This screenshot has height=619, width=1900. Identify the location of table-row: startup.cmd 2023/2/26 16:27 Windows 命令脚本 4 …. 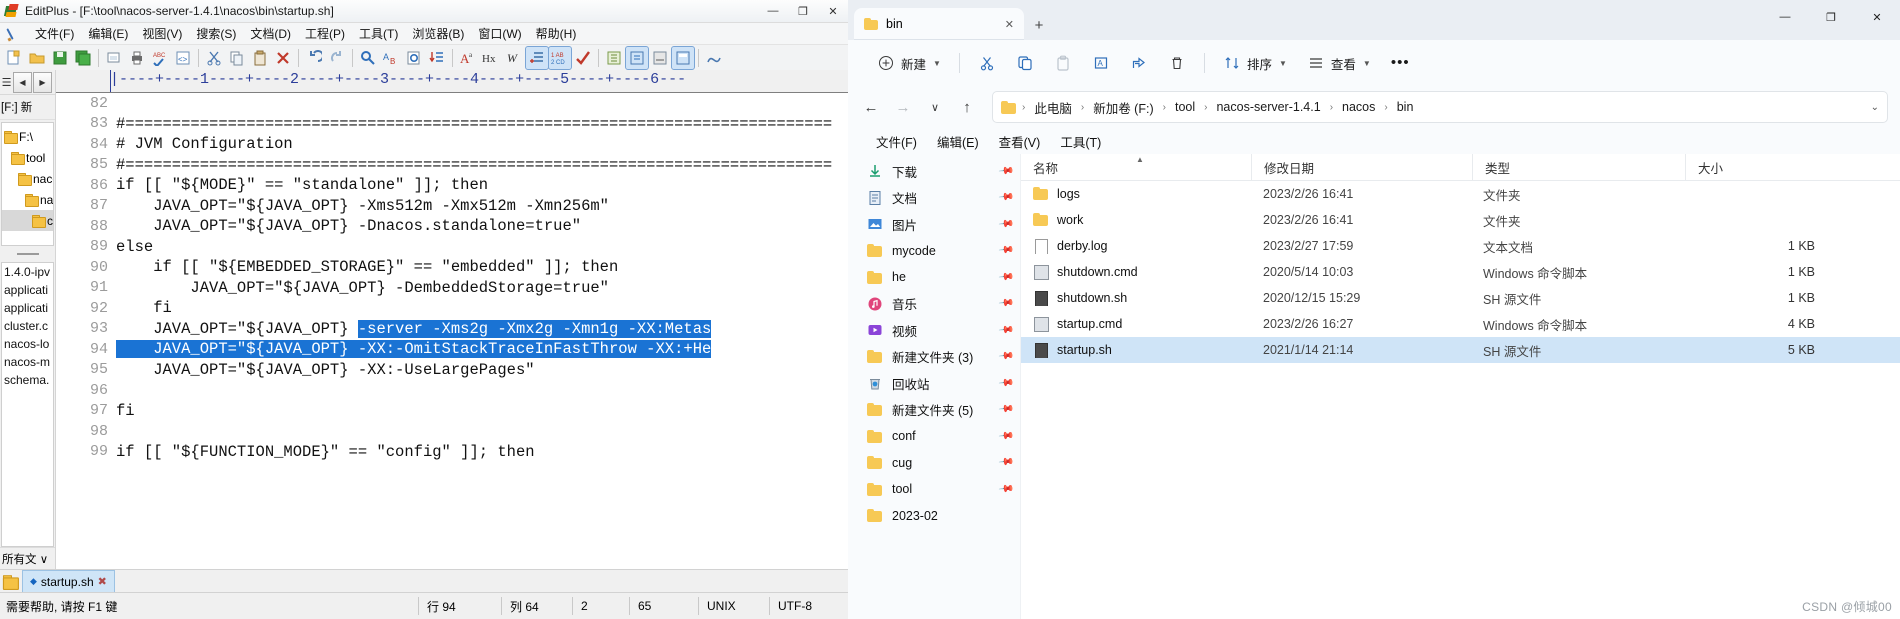
(1460, 324).